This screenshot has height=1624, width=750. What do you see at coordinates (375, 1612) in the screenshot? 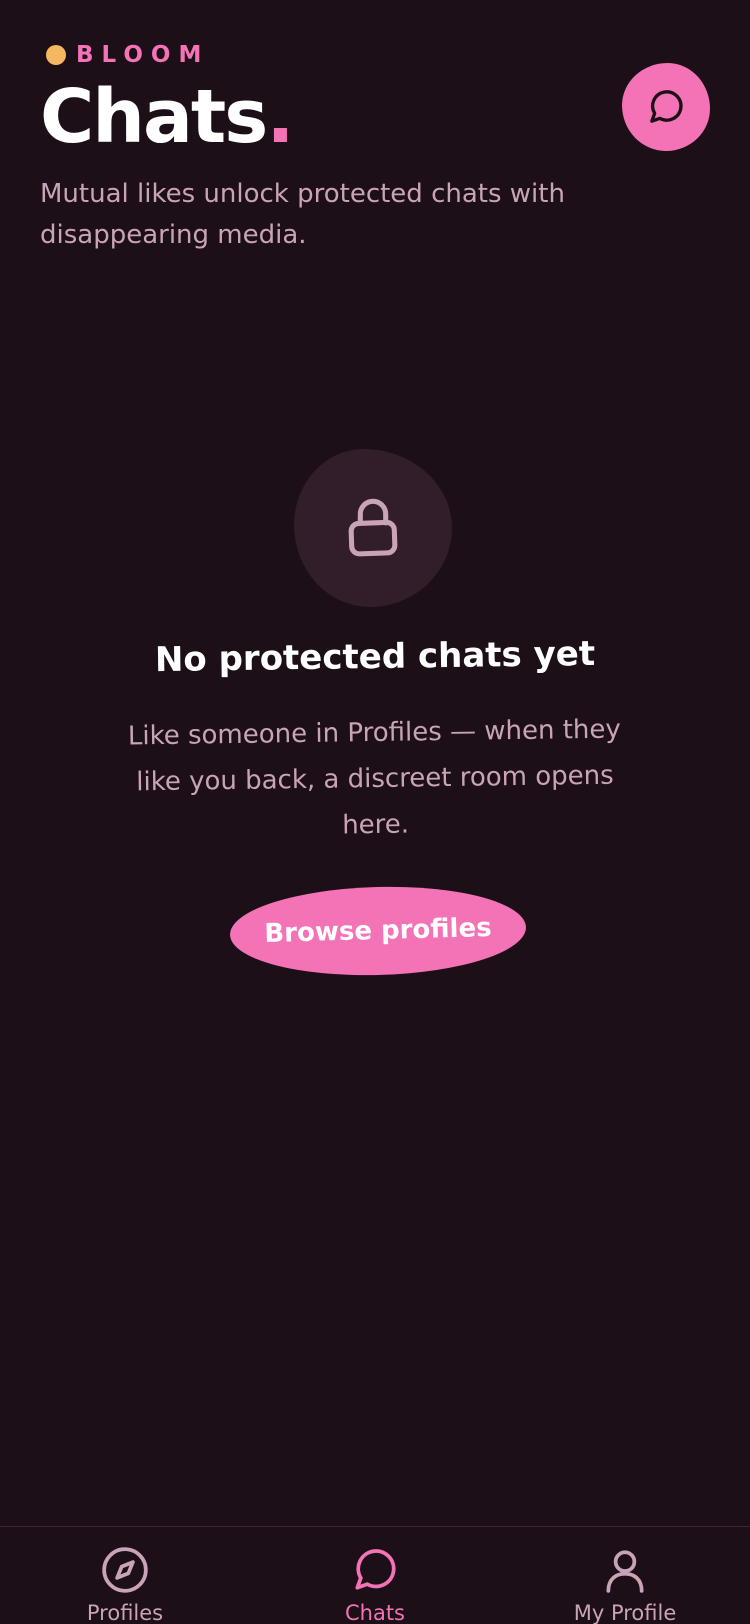
I see `tab-label: Chats` at bounding box center [375, 1612].